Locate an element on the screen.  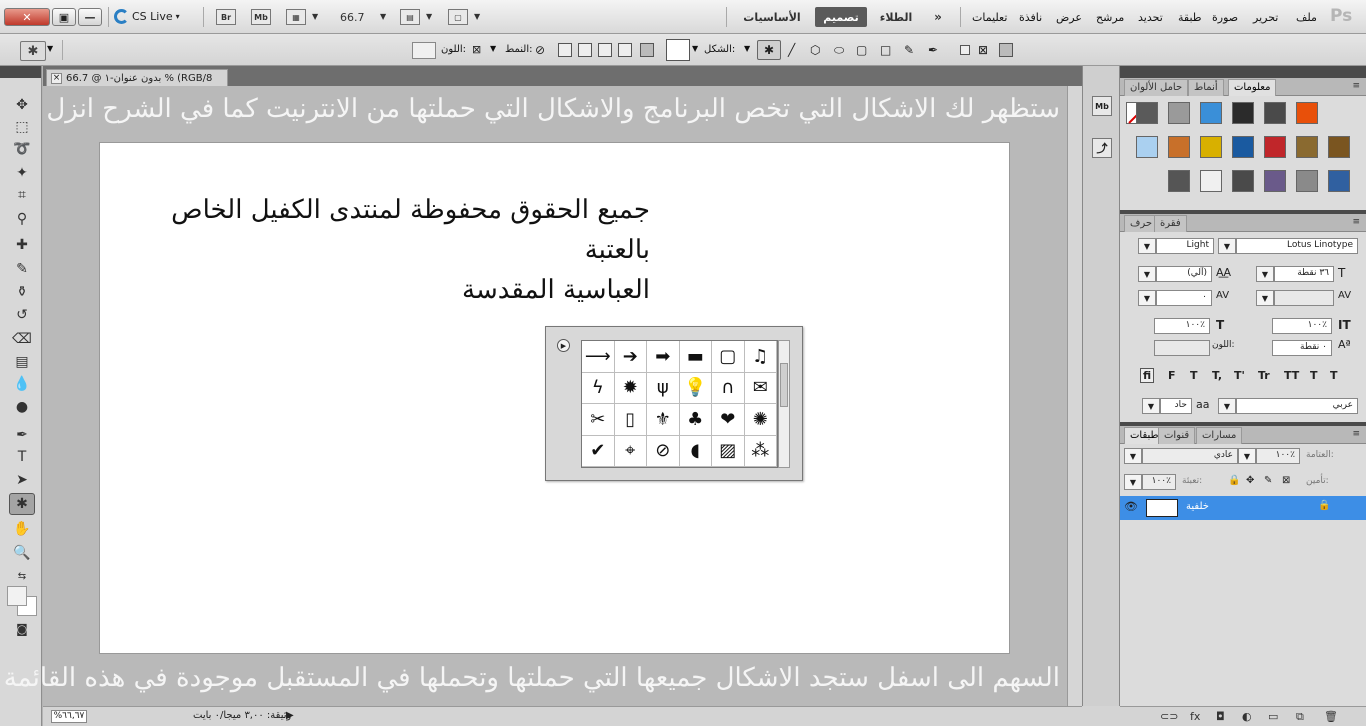
zoom-level-field: 66.7 is located at coordinates (352, 17).